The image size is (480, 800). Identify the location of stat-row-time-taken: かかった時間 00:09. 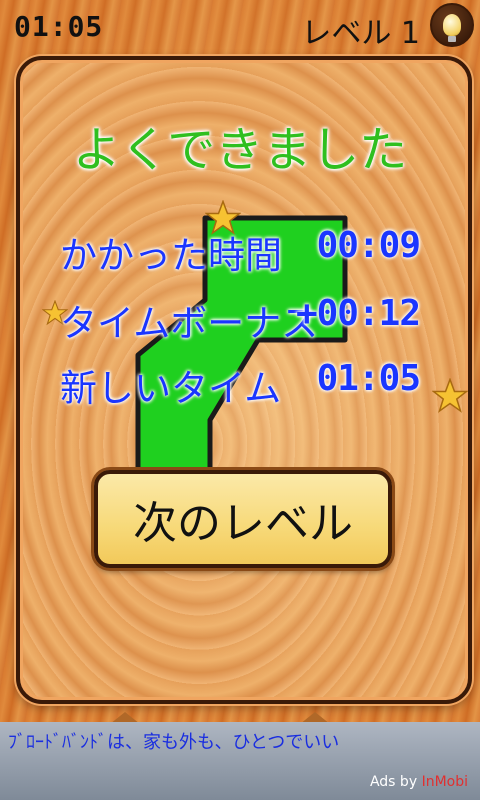
(240, 251).